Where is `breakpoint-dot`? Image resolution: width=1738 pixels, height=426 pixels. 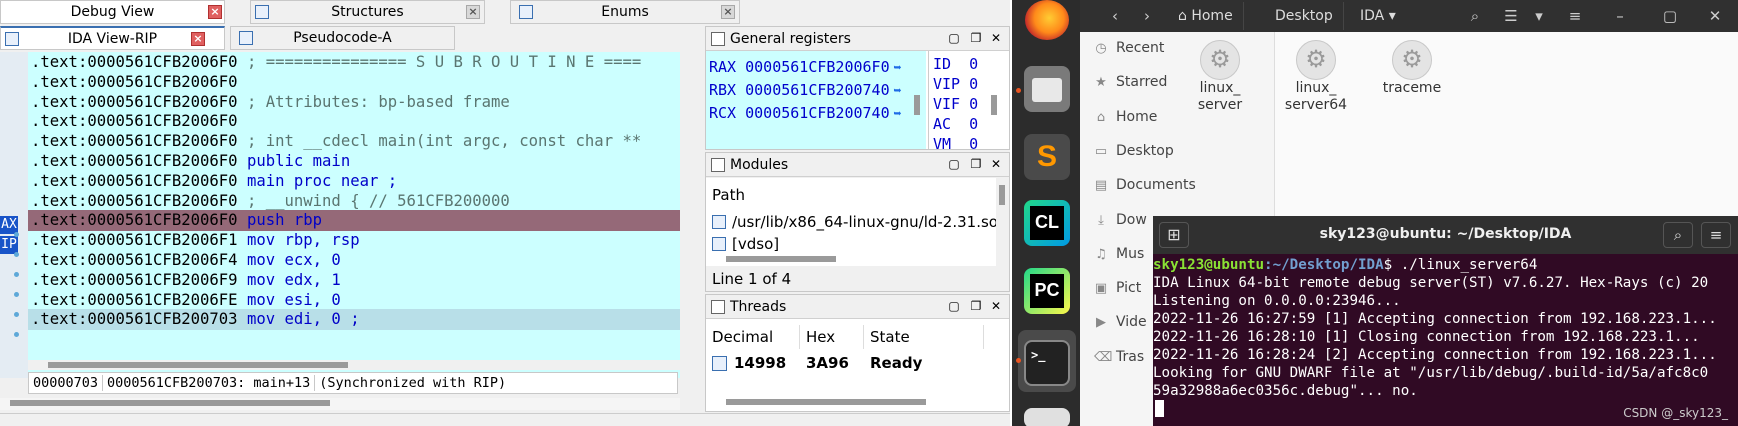 breakpoint-dot is located at coordinates (16, 234).